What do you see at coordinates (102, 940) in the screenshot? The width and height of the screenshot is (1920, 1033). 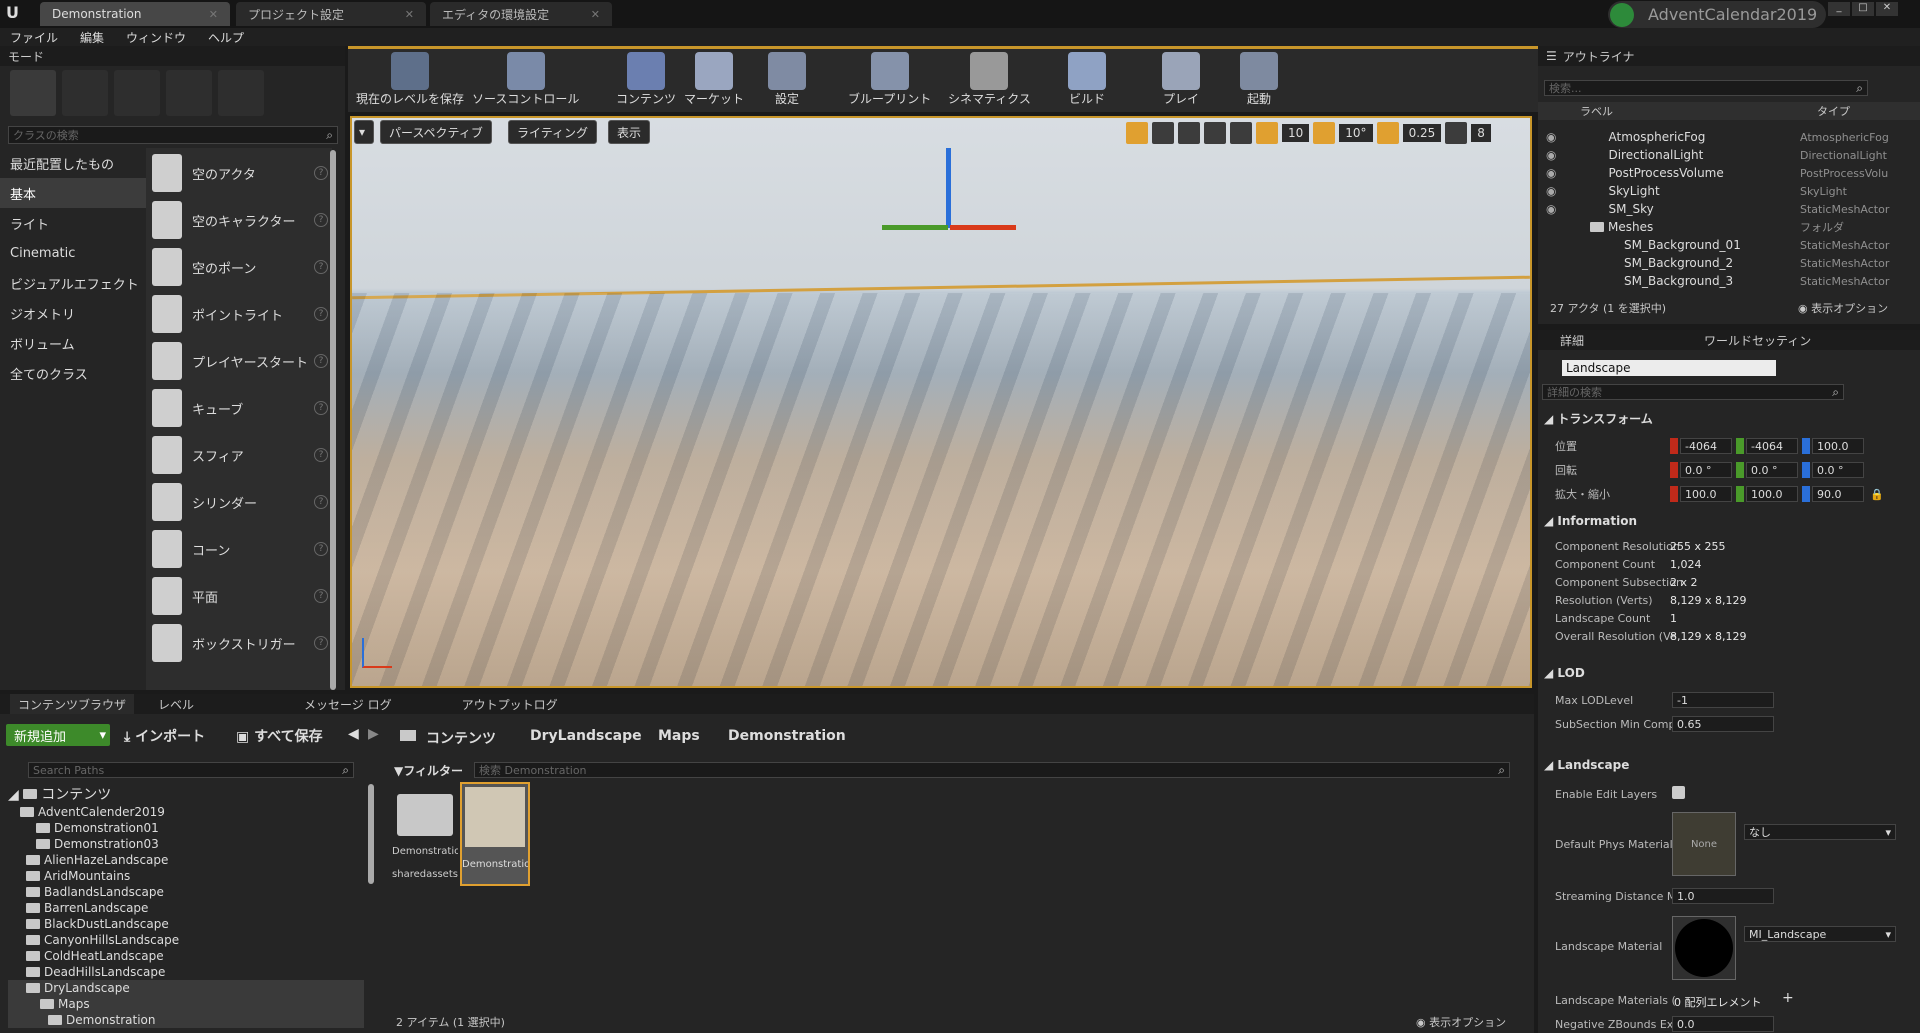 I see `tree-item: CanyonHillsLandscape` at bounding box center [102, 940].